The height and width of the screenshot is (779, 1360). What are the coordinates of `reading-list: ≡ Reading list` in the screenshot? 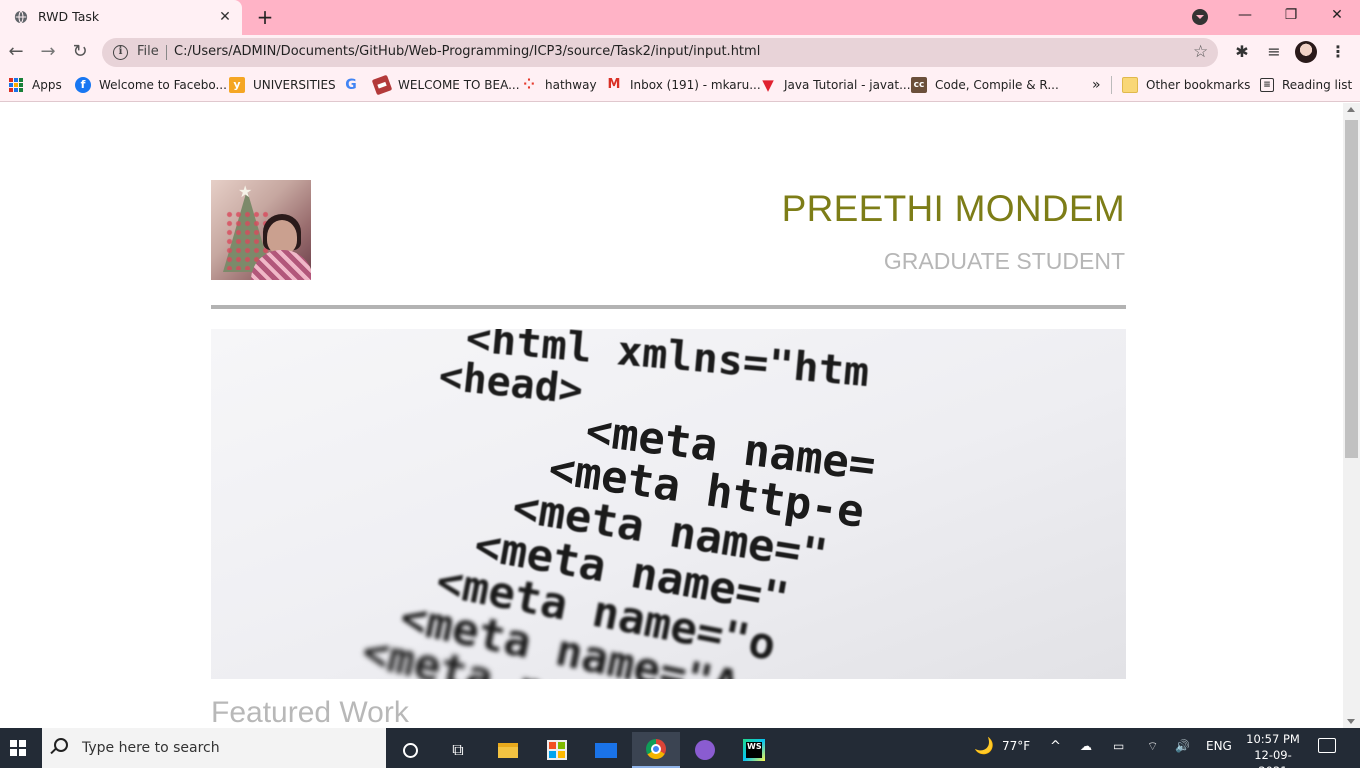 It's located at (1306, 85).